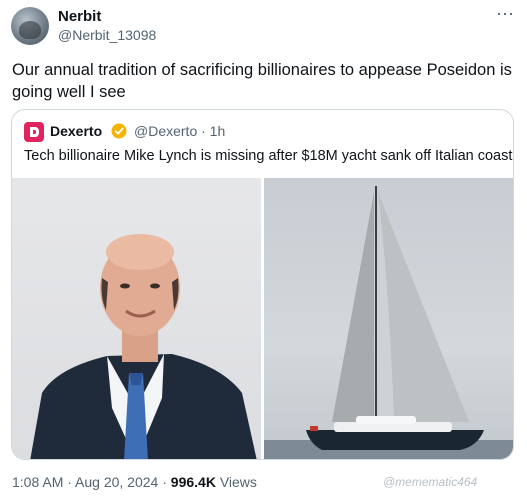  What do you see at coordinates (30, 26) in the screenshot?
I see `author-avatar` at bounding box center [30, 26].